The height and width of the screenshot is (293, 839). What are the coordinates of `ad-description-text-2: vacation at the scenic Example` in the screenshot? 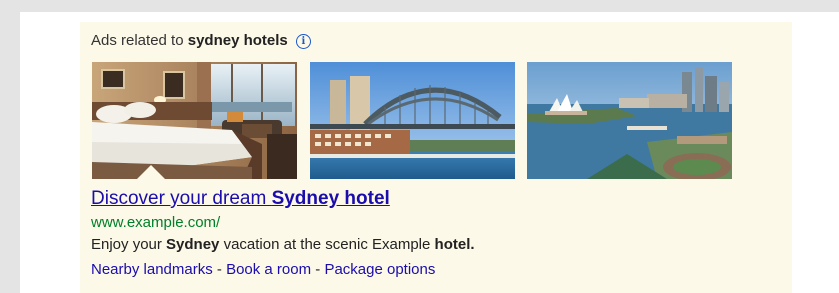 It's located at (327, 244).